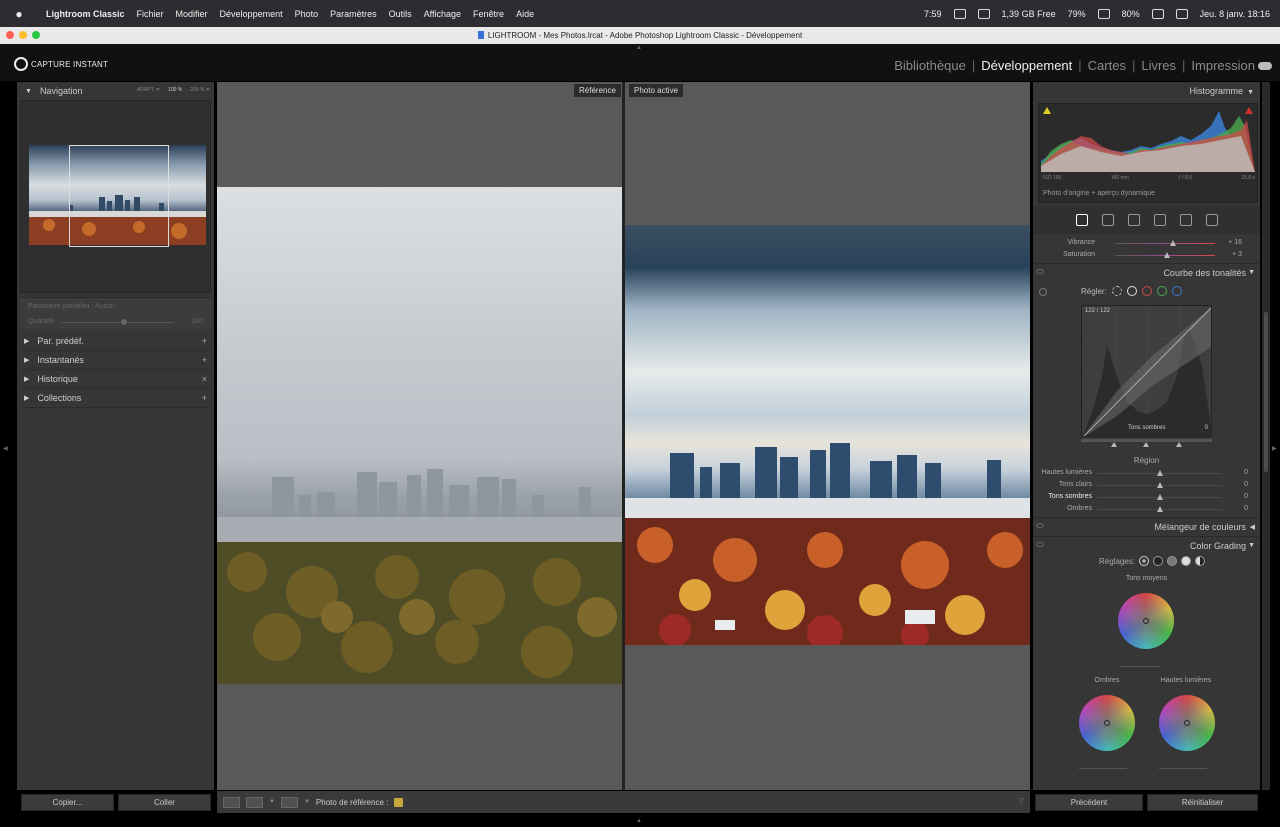 The height and width of the screenshot is (827, 1280). Describe the element at coordinates (1172, 561) in the screenshot. I see `midtones-wheel-icon` at that location.